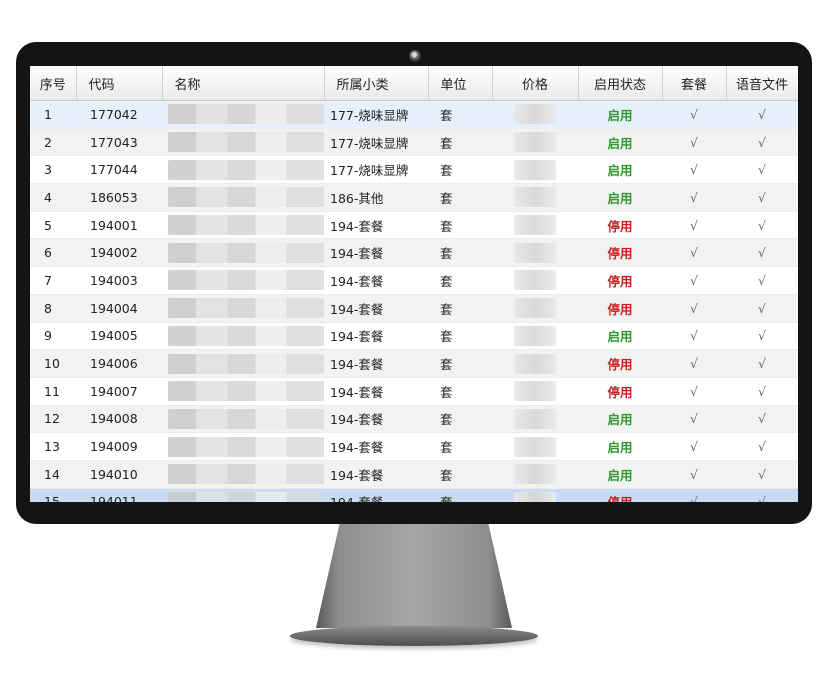 Image resolution: width=828 pixels, height=690 pixels. I want to click on row-index: 15, so click(53, 495).